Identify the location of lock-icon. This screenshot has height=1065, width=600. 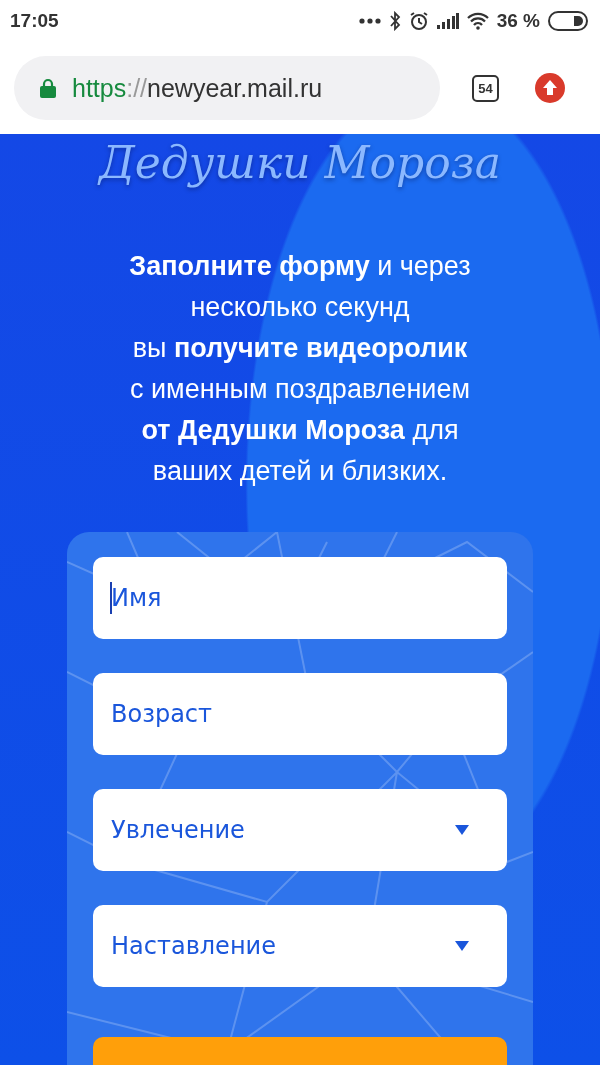
(48, 88).